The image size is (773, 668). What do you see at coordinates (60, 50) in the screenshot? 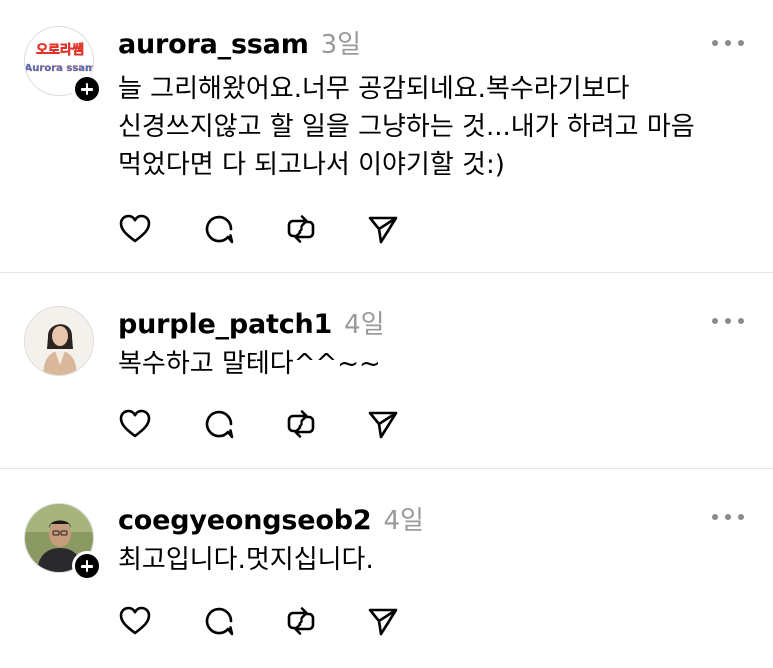
I see `avatar-logo-text-line1: 오로라쌤` at bounding box center [60, 50].